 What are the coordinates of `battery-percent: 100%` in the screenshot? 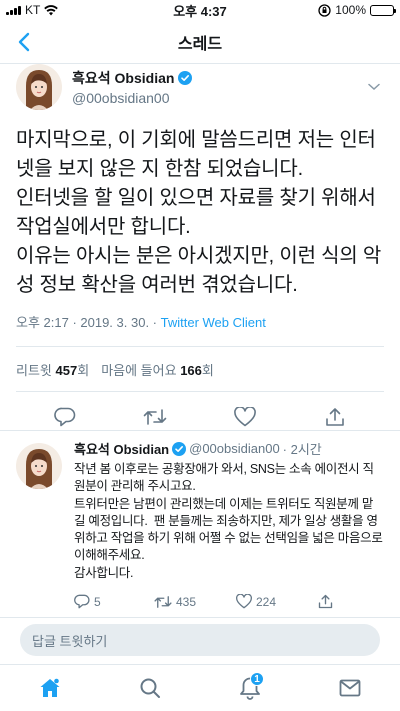 It's located at (350, 10).